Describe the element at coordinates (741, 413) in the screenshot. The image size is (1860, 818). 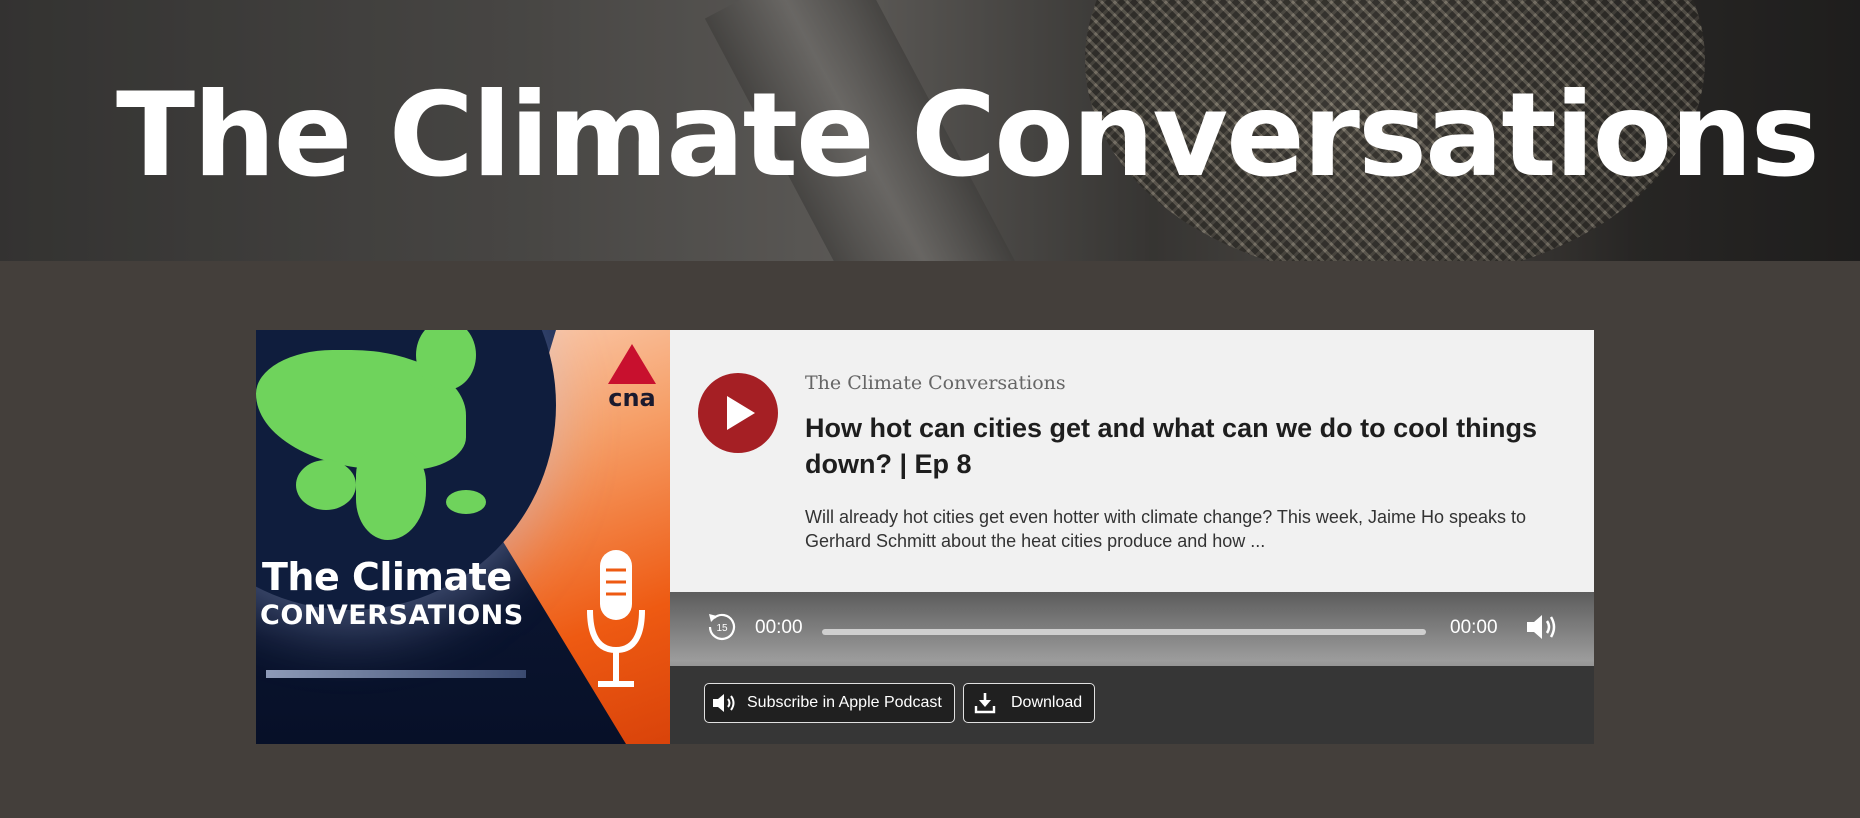
I see `play-icon` at that location.